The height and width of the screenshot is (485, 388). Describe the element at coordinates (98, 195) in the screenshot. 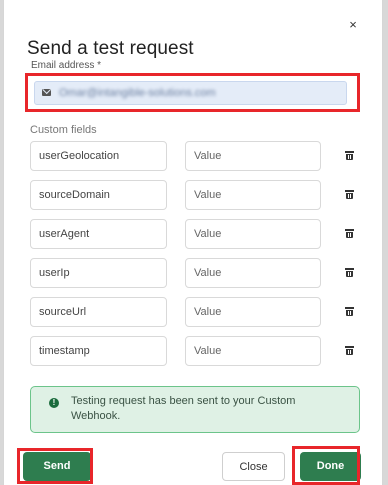

I see `custom-field-key-input: sourceDomain` at that location.